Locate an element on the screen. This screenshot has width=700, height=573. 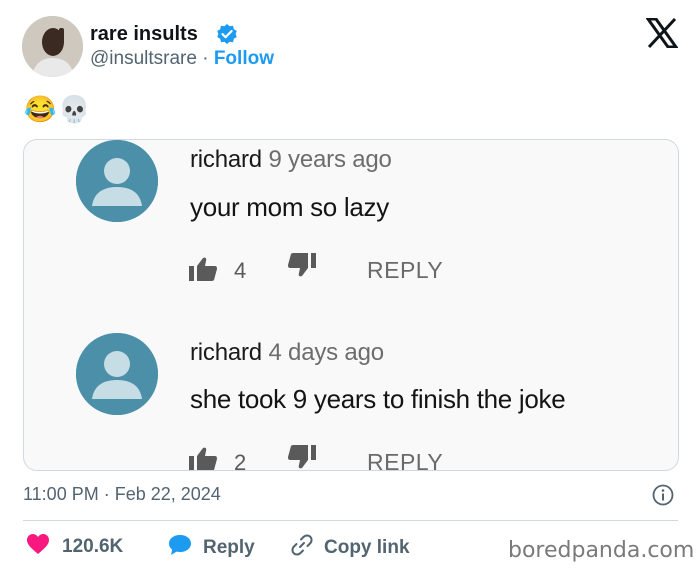
reply-action: Reply is located at coordinates (211, 548).